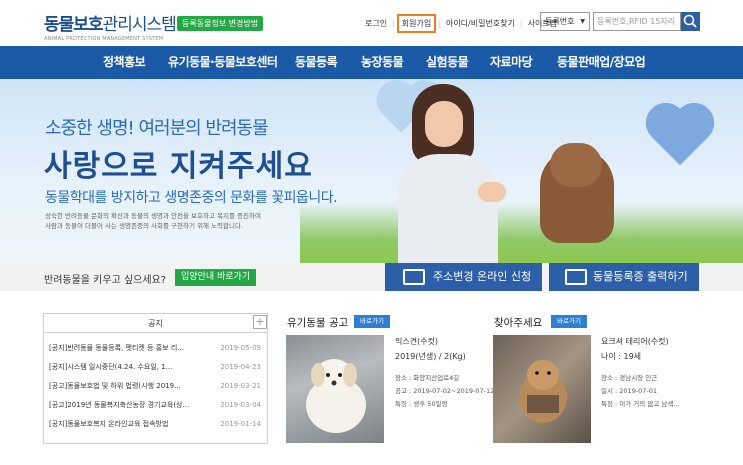  I want to click on find-account-link: 아이디/비밀번호찾기, so click(480, 23).